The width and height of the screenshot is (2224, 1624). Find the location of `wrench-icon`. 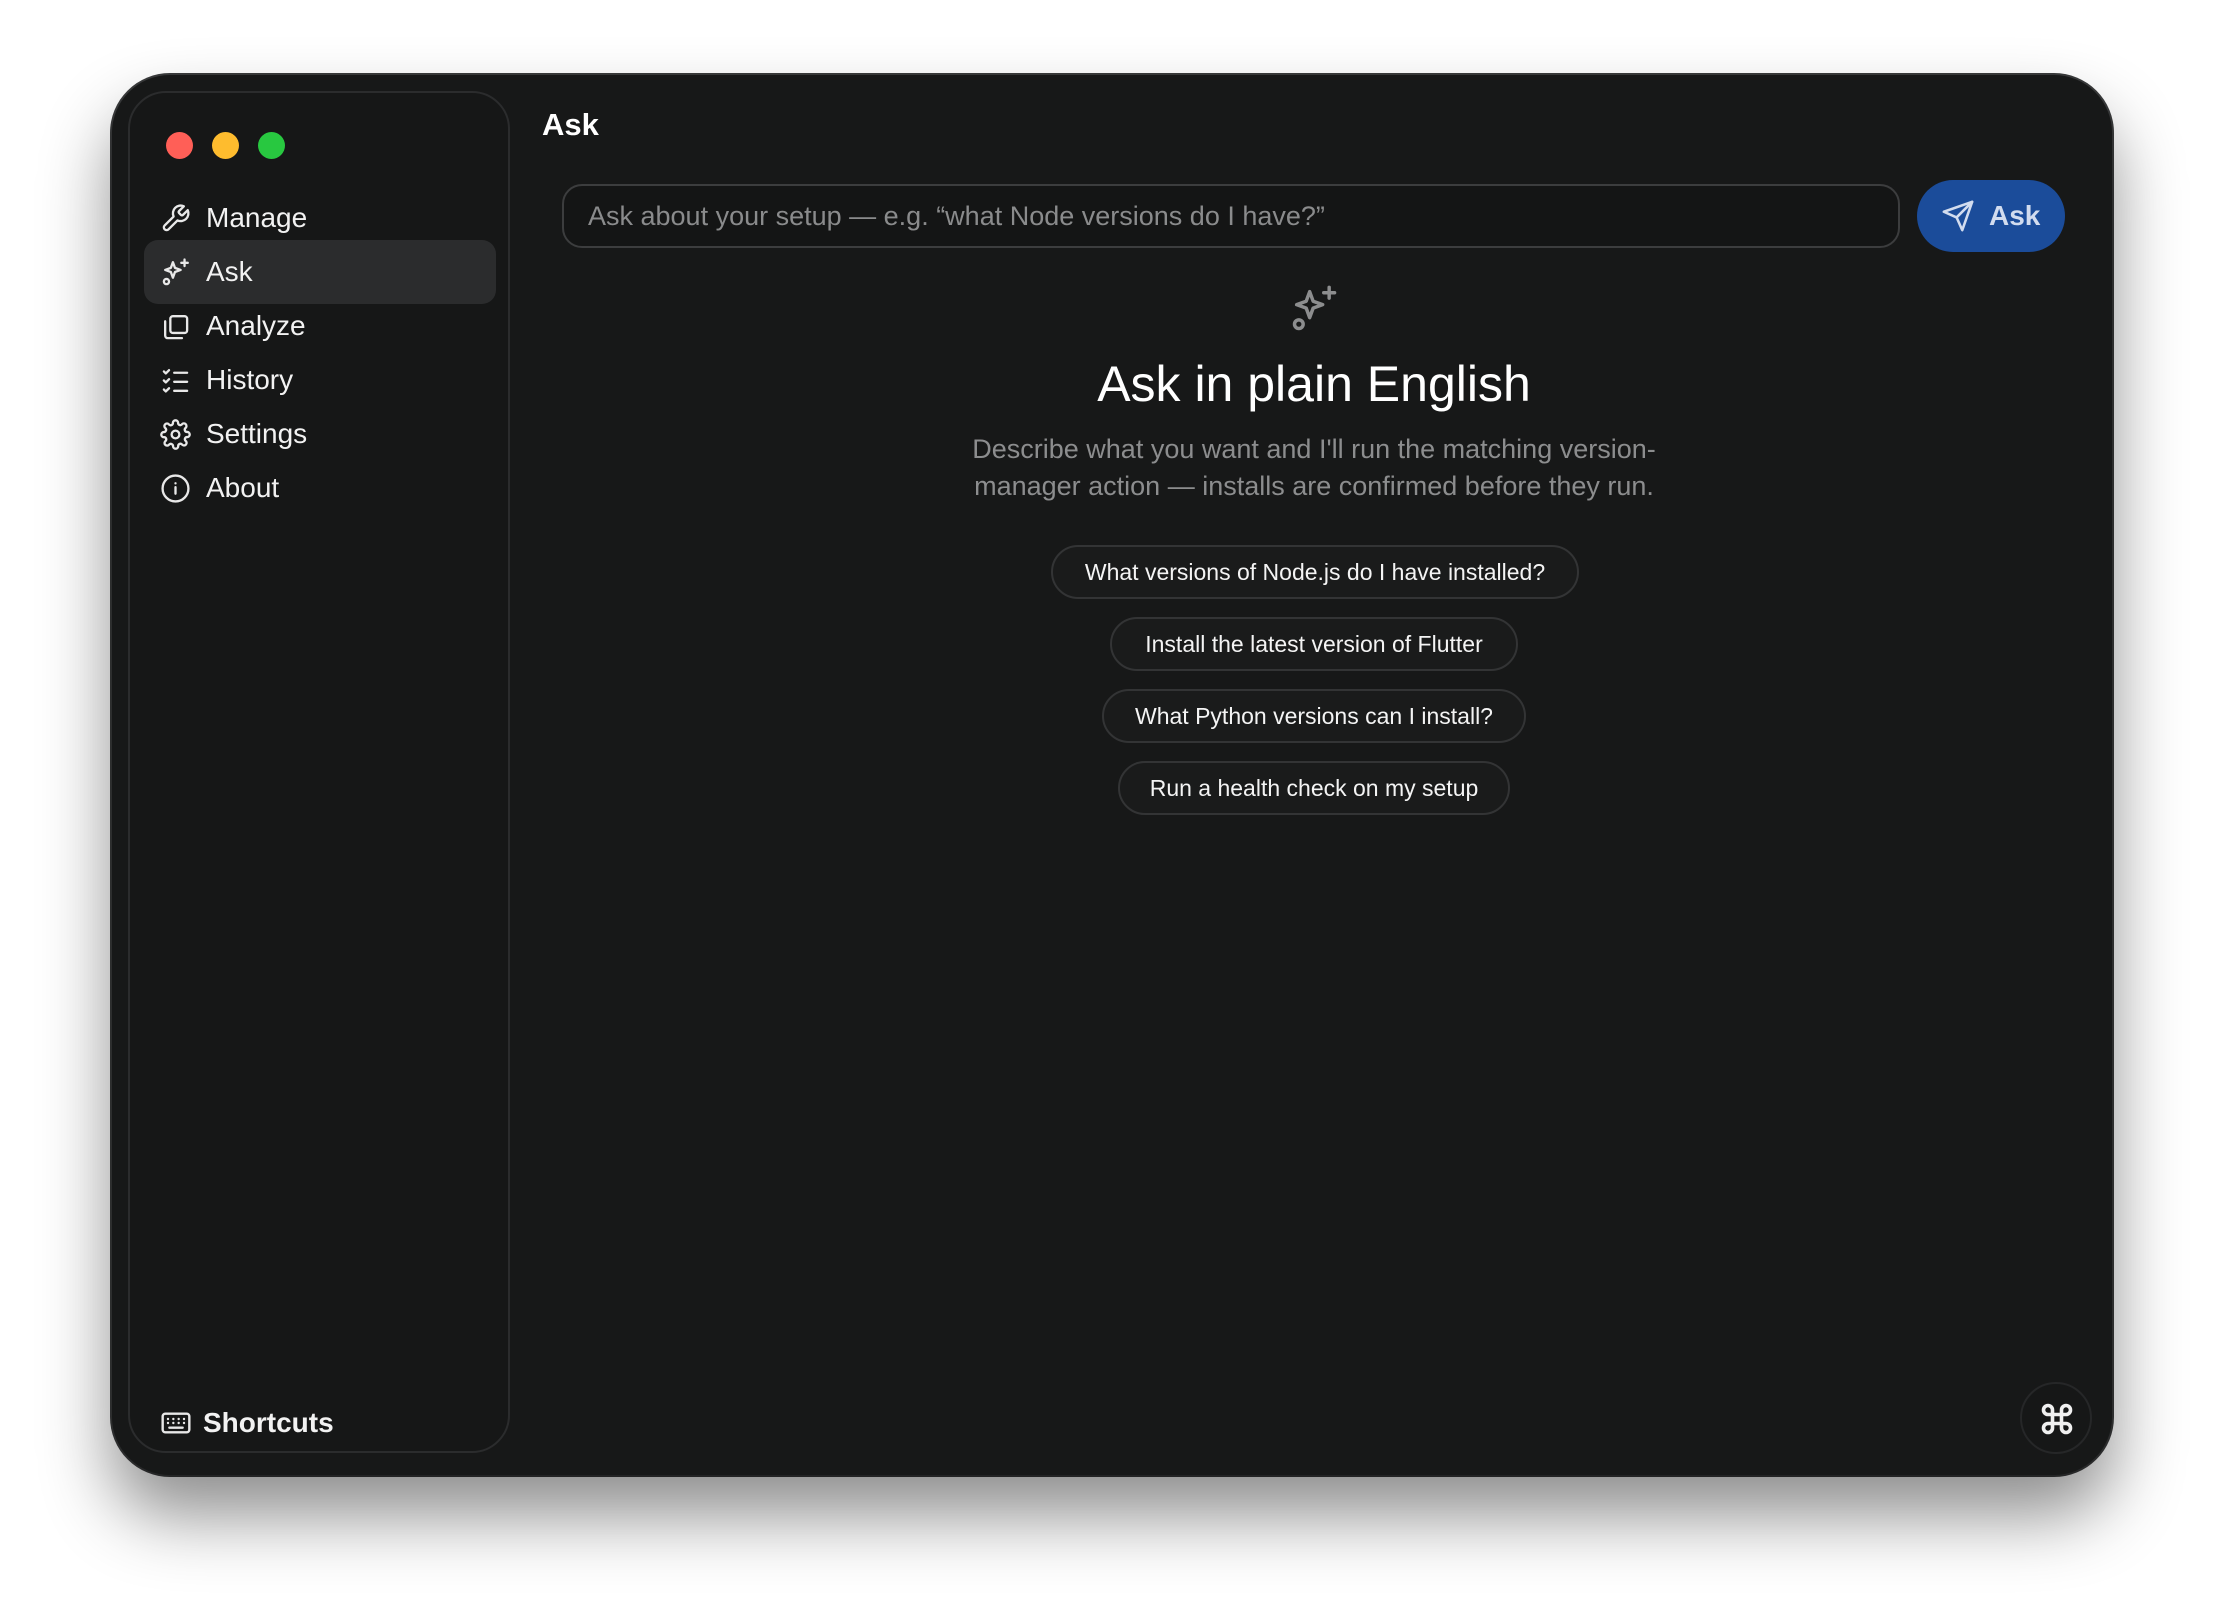

wrench-icon is located at coordinates (176, 218).